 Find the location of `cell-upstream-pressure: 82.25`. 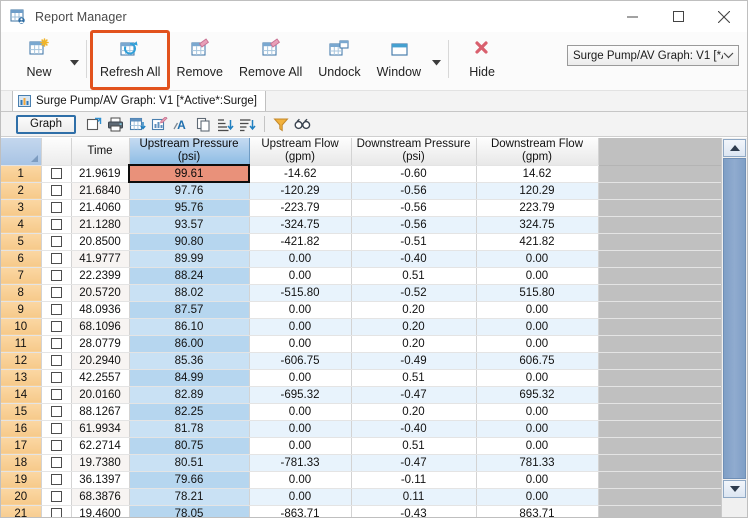

cell-upstream-pressure: 82.25 is located at coordinates (189, 412).